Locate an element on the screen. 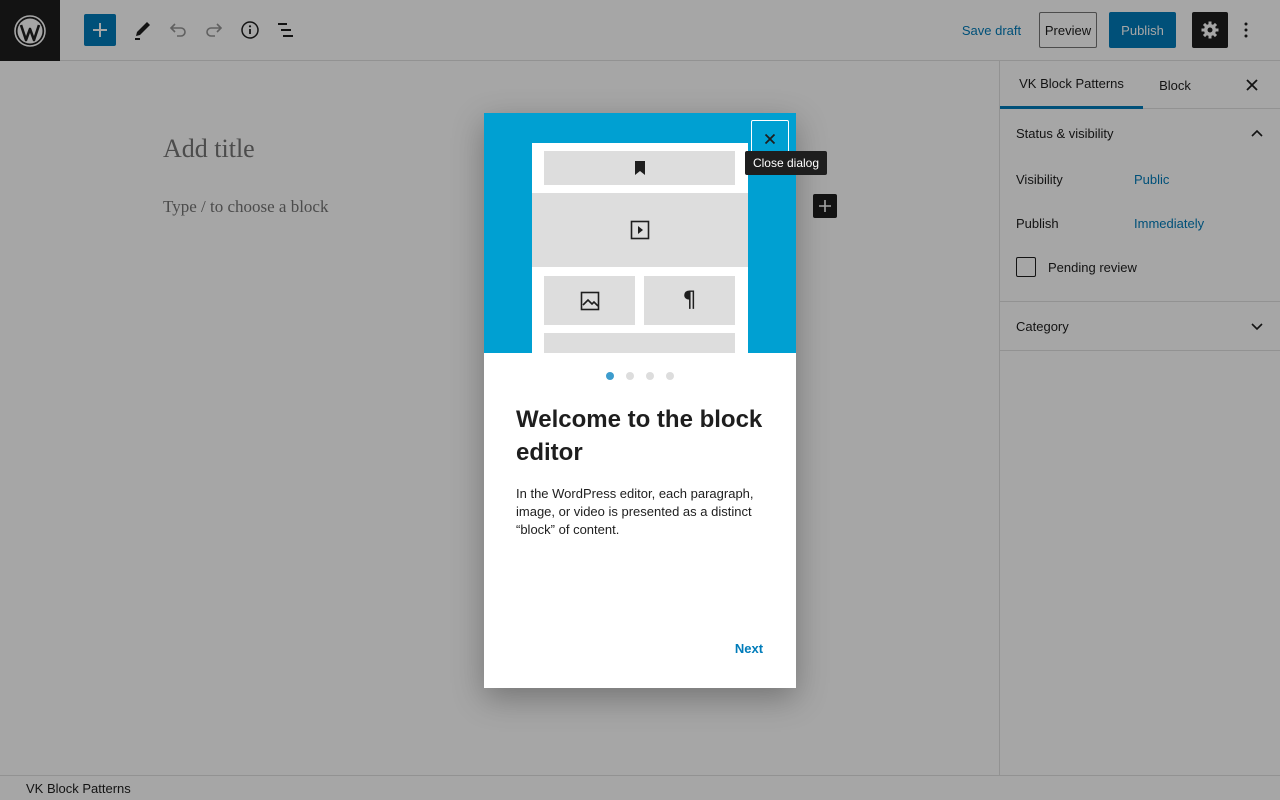  illustration-video-block is located at coordinates (640, 230).